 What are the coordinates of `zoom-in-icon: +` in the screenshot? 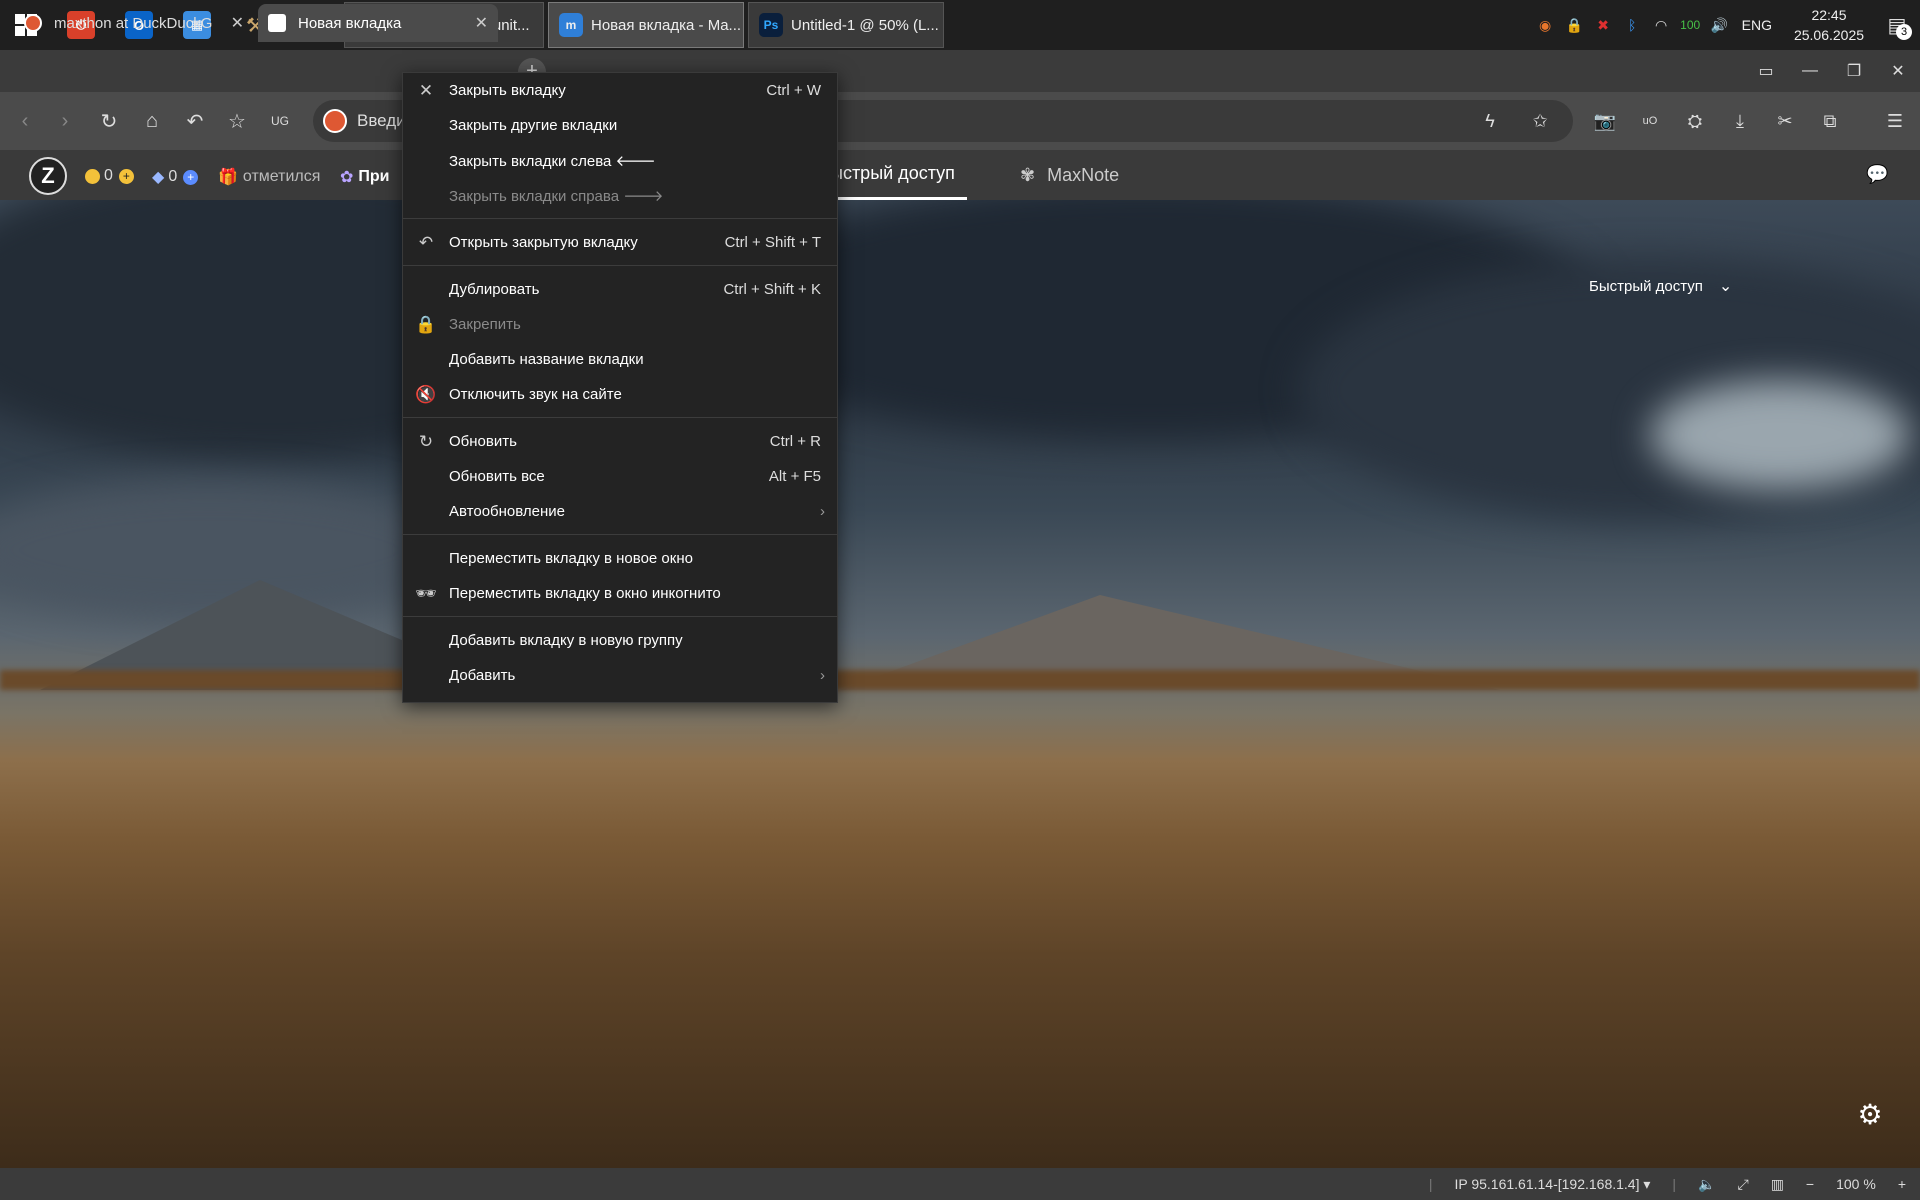 It's located at (1902, 1184).